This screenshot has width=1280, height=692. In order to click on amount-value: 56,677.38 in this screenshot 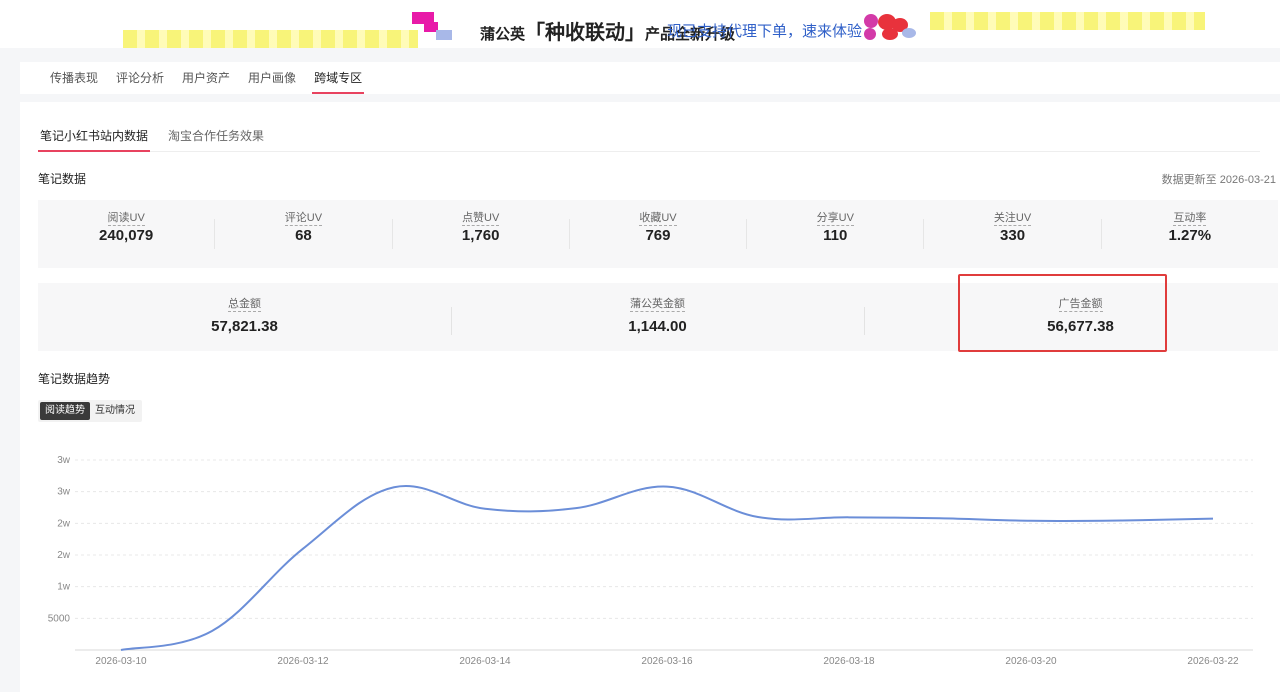, I will do `click(1080, 326)`.